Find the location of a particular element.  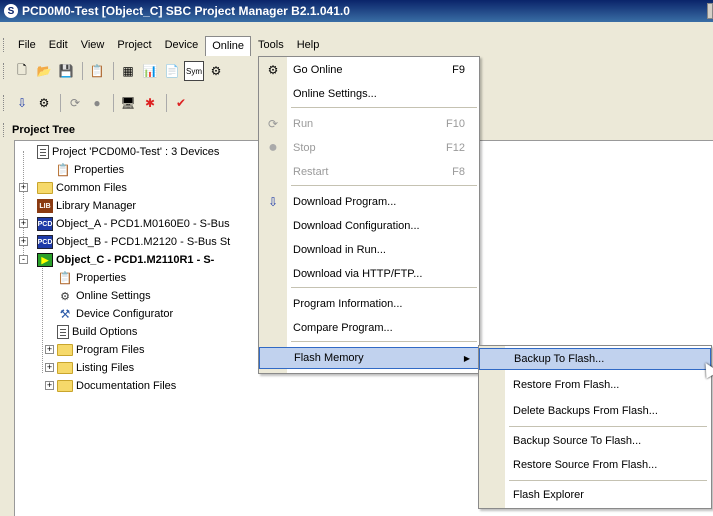

submenu-arrow-icon: ▶ is located at coordinates (466, 358).